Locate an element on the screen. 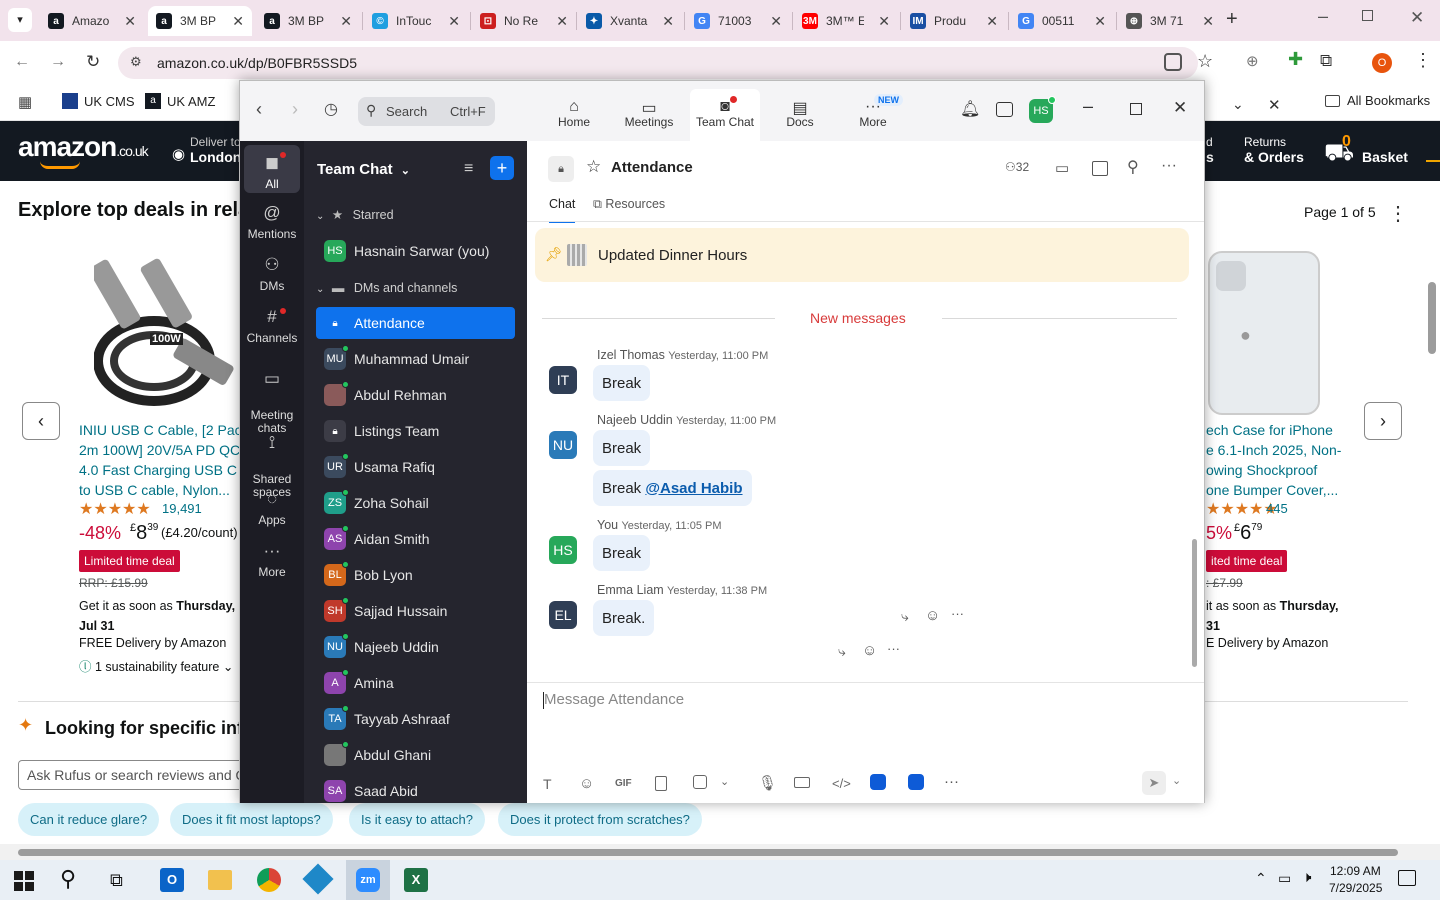 Image resolution: width=1440 pixels, height=900 pixels. carousel-prev-button: ‹ is located at coordinates (41, 421).